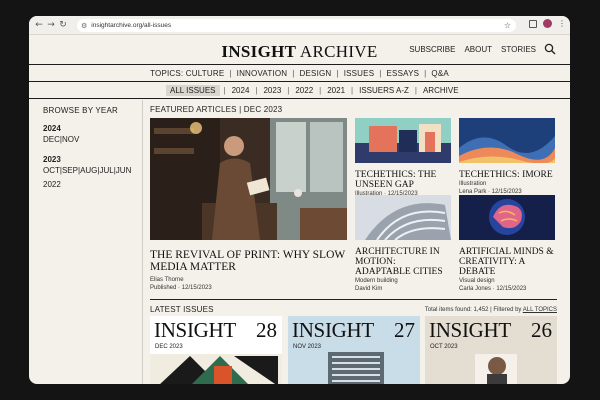 This screenshot has height=400, width=600. I want to click on filter-archive: ARCHIVE, so click(441, 90).